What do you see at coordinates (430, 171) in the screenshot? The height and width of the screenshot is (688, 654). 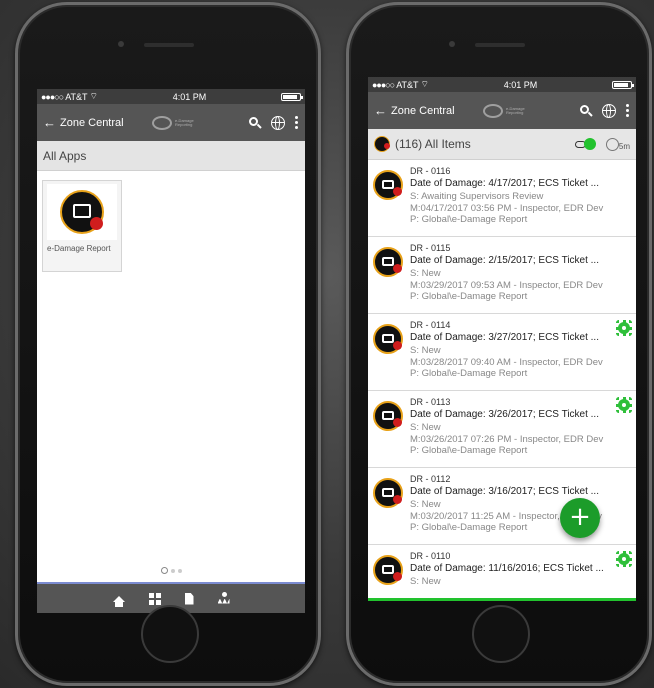 I see `record-id: DR - 0116` at bounding box center [430, 171].